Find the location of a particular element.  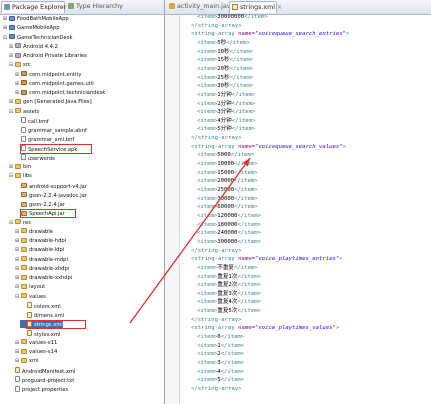

tree-item: ⊞ com.midpoint.games.util is located at coordinates (54, 84).